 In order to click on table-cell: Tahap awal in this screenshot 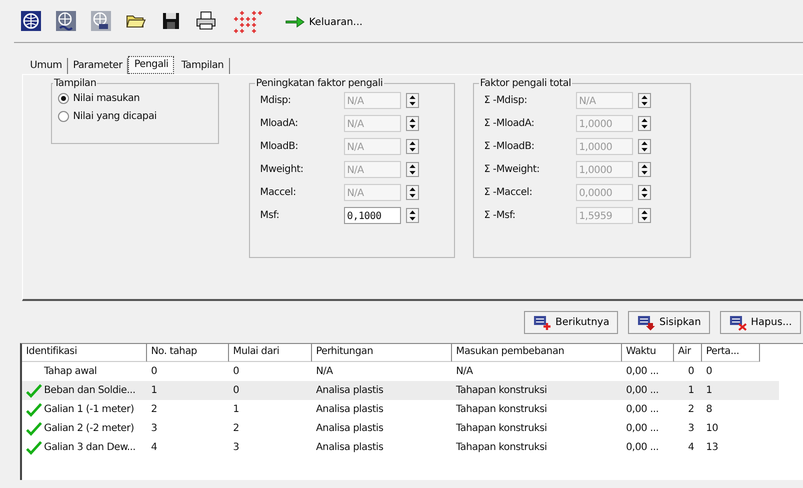, I will do `click(70, 371)`.